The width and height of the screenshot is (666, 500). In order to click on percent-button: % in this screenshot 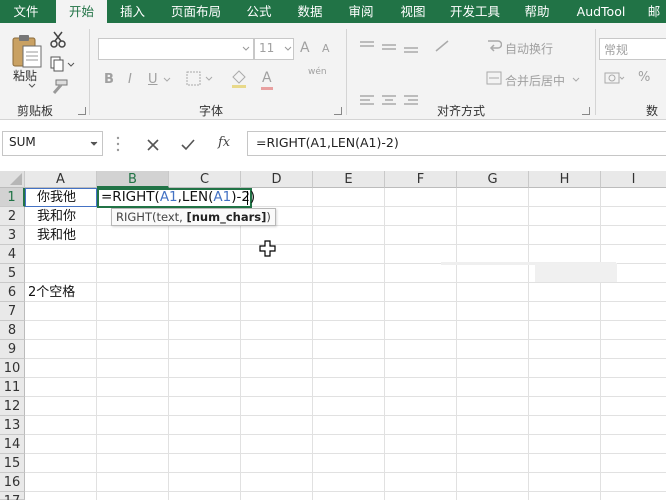, I will do `click(644, 77)`.